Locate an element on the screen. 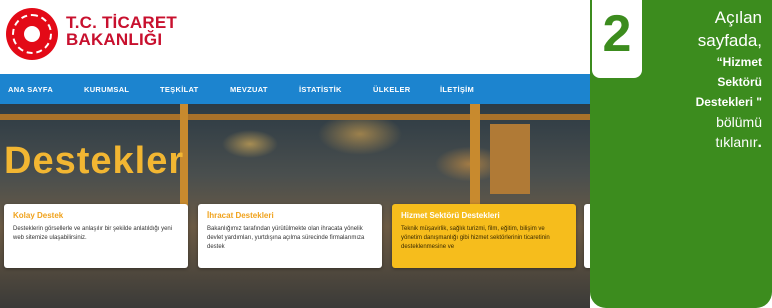 Image resolution: width=772 pixels, height=308 pixels. instruction-line-4: tıklanır. is located at coordinates (729, 142).